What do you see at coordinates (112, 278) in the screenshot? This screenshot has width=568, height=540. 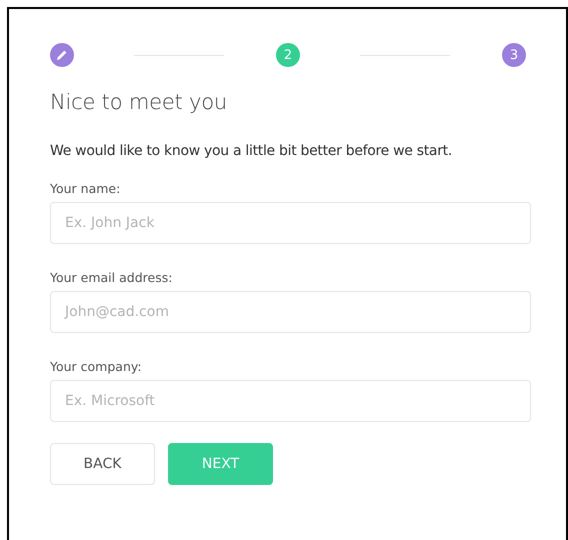 I see `field-label: Your email address:` at bounding box center [112, 278].